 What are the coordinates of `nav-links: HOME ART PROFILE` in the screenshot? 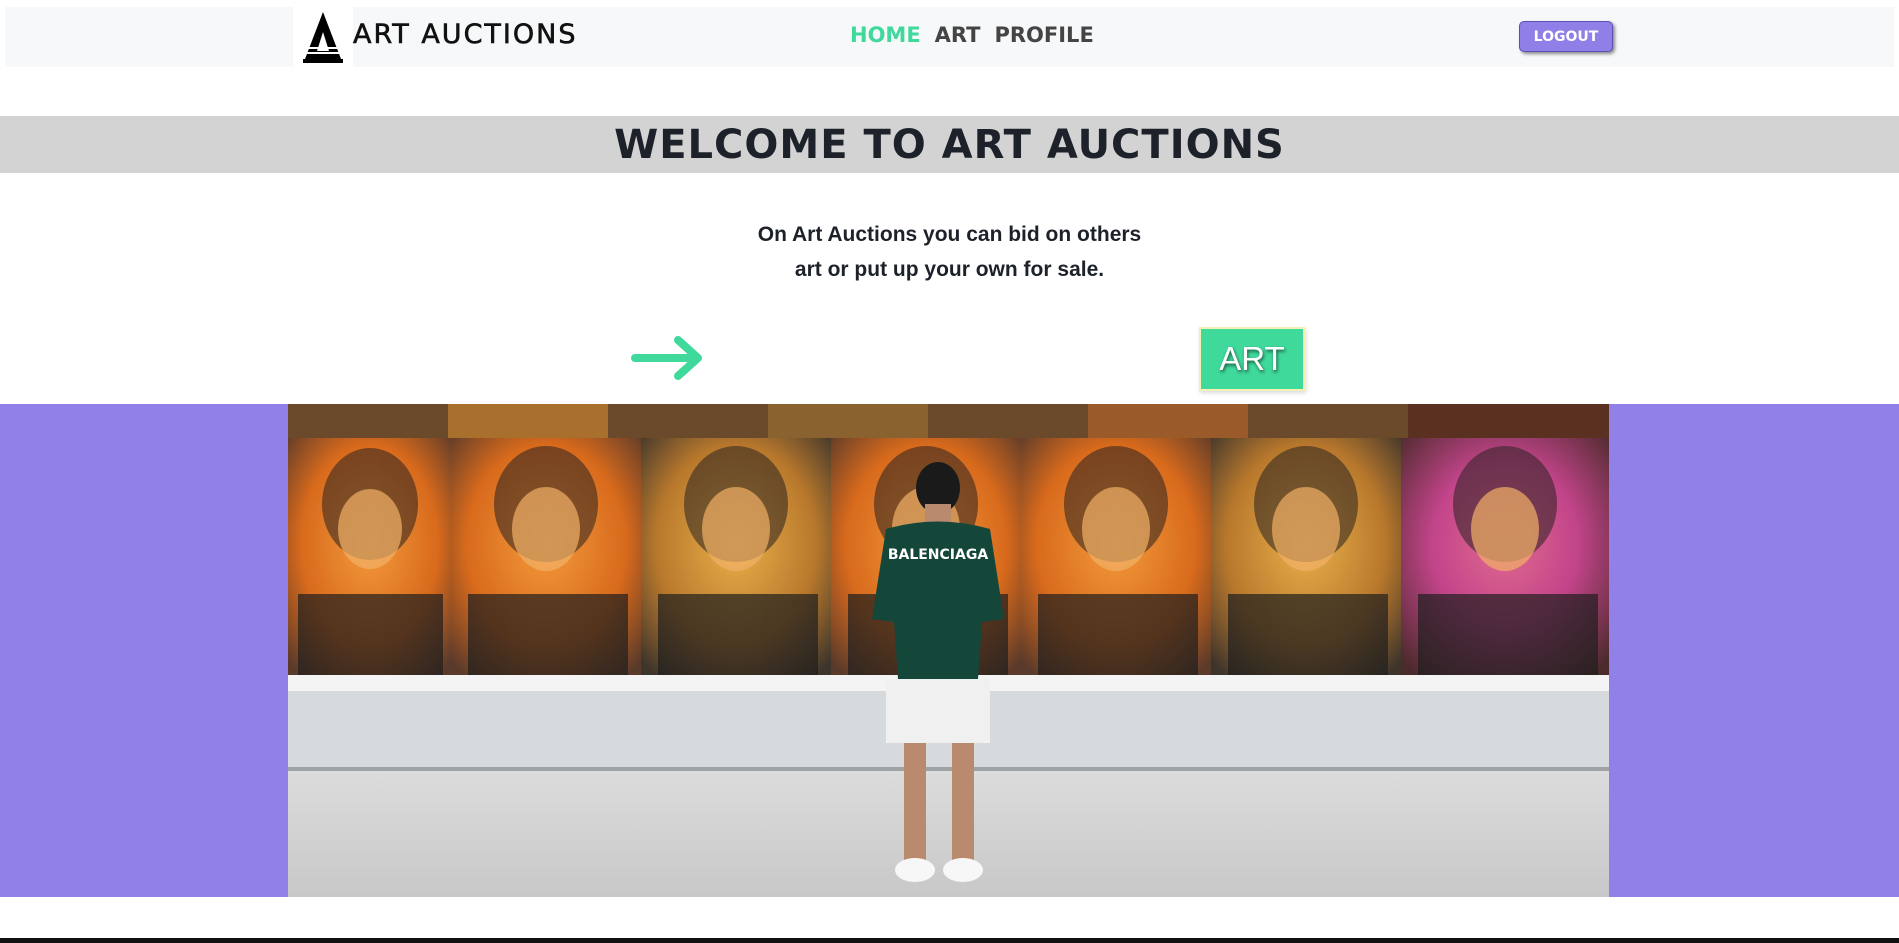 It's located at (972, 35).